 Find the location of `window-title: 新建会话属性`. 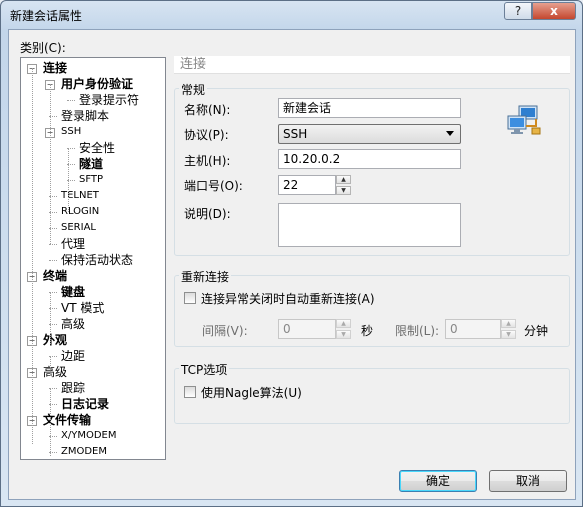

window-title: 新建会话属性 is located at coordinates (46, 16).